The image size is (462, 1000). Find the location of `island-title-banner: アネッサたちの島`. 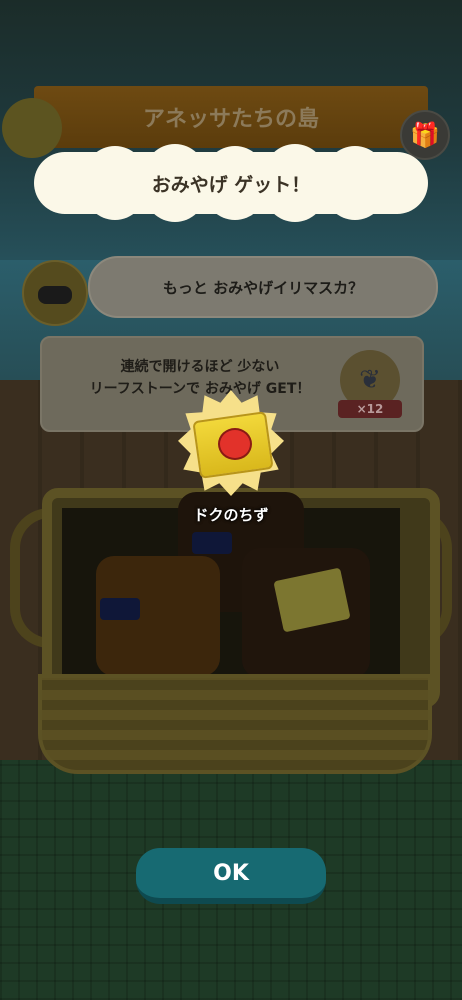

island-title-banner: アネッサたちの島 is located at coordinates (231, 117).